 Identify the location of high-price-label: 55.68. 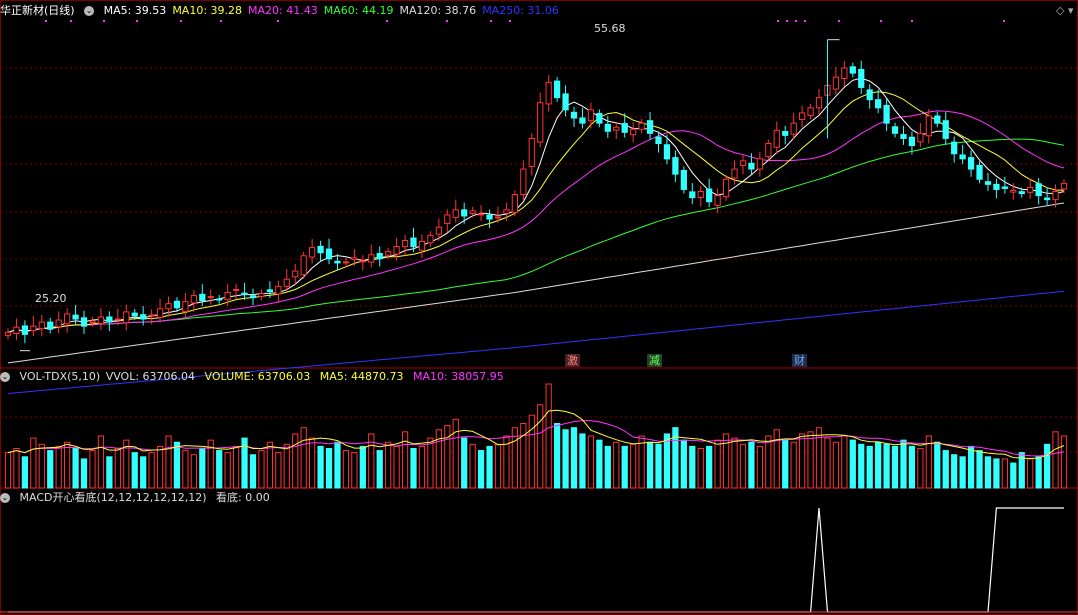
(610, 28).